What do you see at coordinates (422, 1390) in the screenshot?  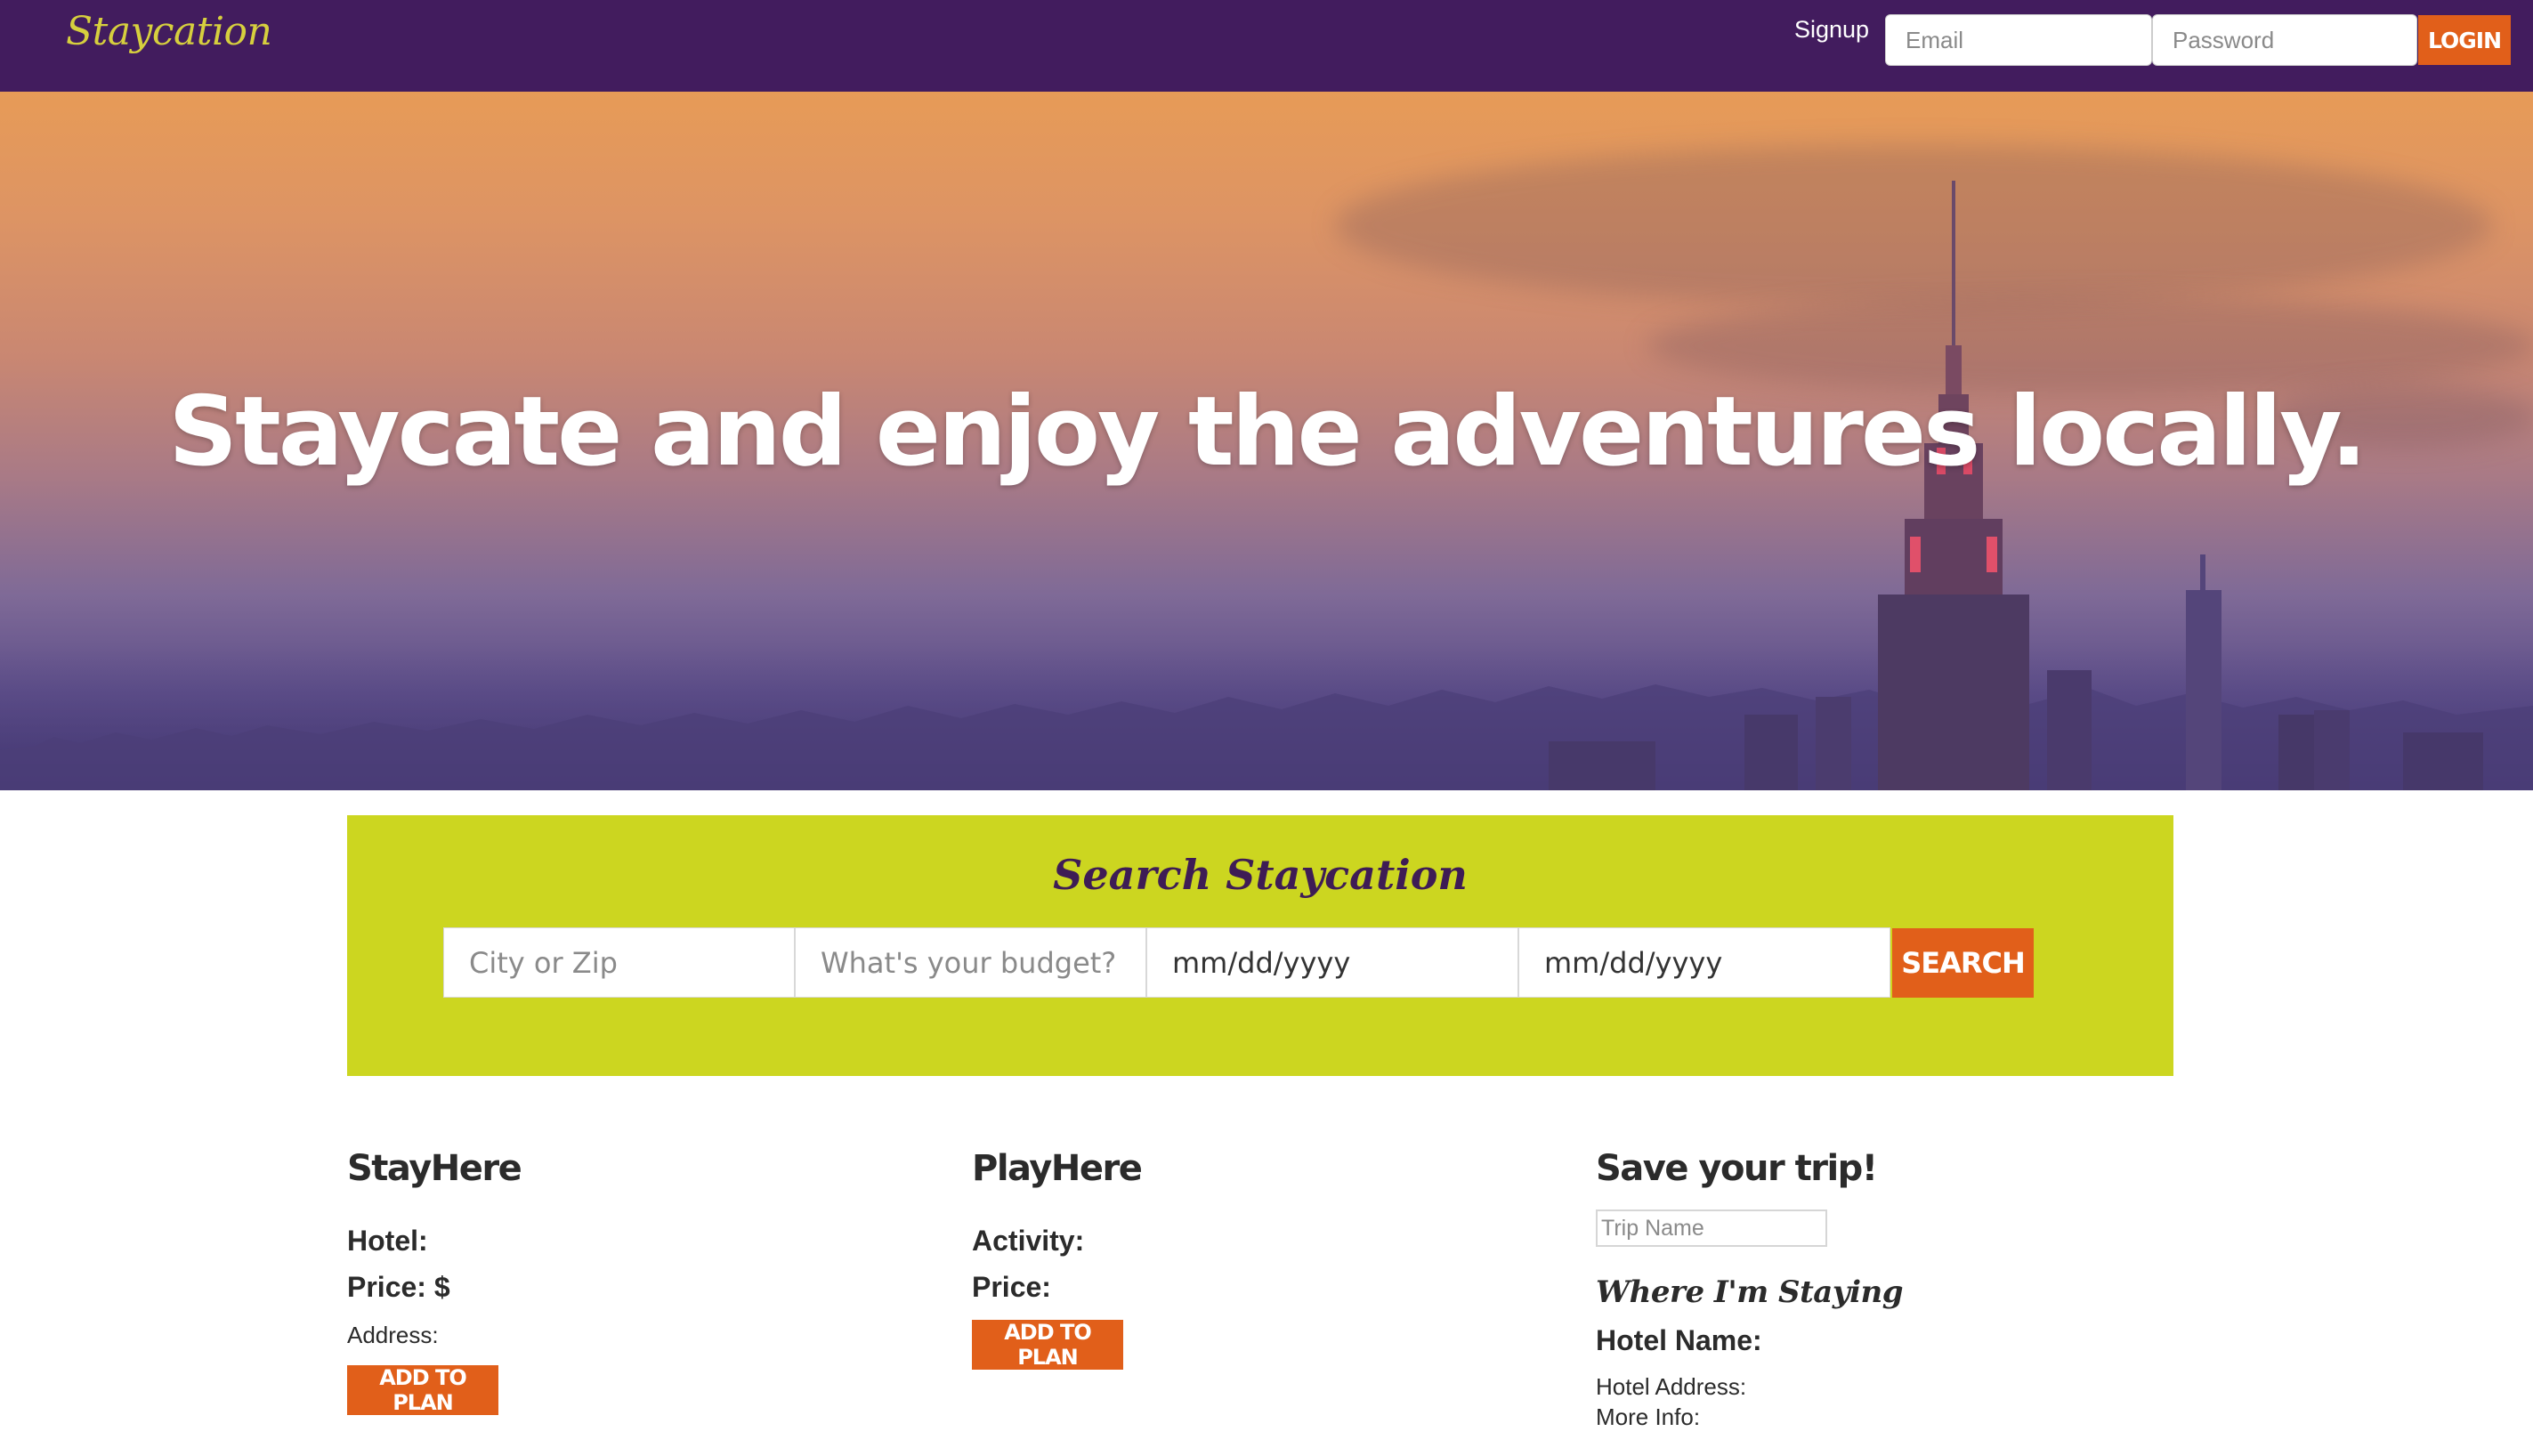 I see `add-hotel-to-plan-button: ADD TO PLAN` at bounding box center [422, 1390].